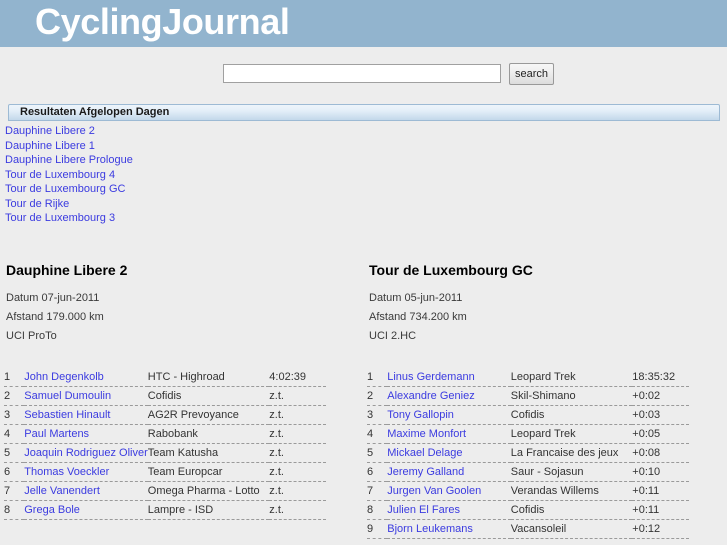 This screenshot has width=727, height=545. Describe the element at coordinates (366, 175) in the screenshot. I see `recent-link-3: Tour de Luxembourg 4` at that location.